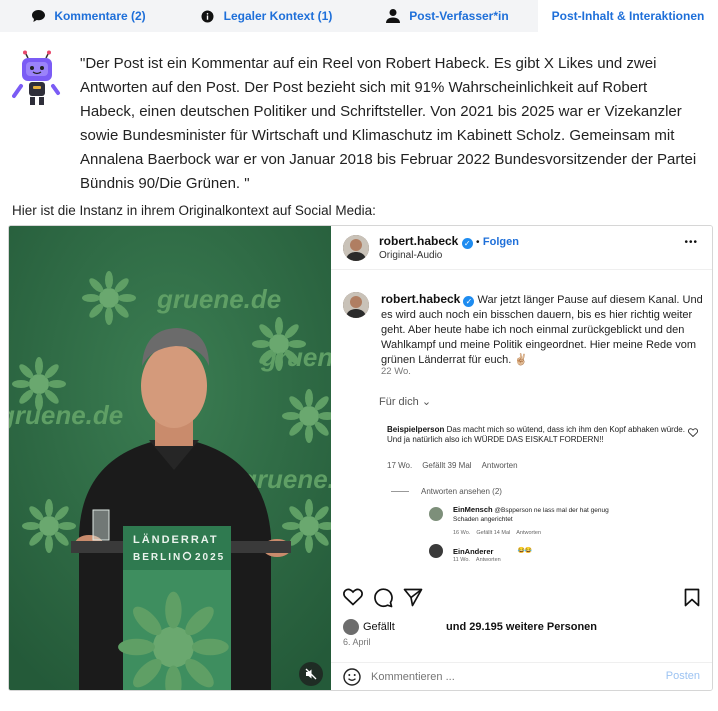 The image size is (718, 711). What do you see at coordinates (352, 679) in the screenshot?
I see `emoji-icon` at bounding box center [352, 679].